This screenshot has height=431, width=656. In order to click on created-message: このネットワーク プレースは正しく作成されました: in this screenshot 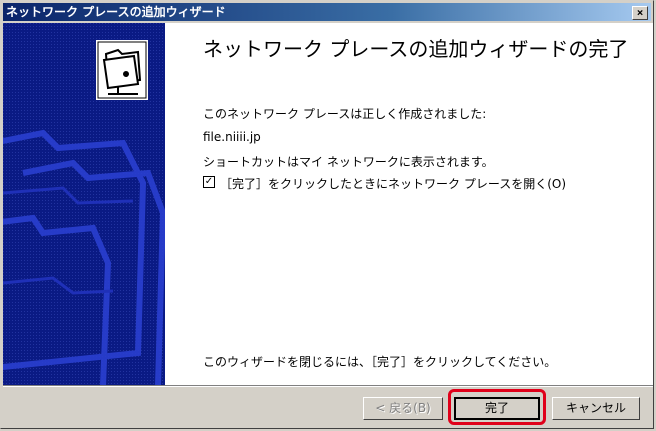, I will do `click(345, 114)`.